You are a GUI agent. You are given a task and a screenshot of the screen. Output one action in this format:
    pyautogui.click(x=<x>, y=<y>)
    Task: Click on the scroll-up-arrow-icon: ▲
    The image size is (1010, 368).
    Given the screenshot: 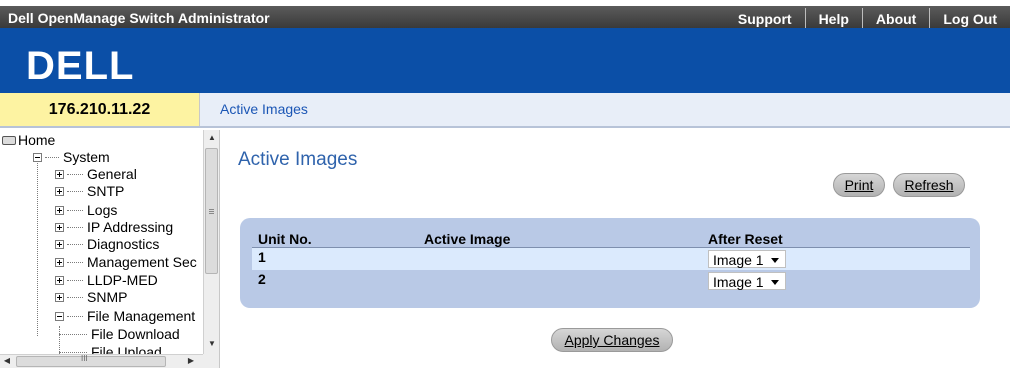 What is the action you would take?
    pyautogui.click(x=211, y=138)
    